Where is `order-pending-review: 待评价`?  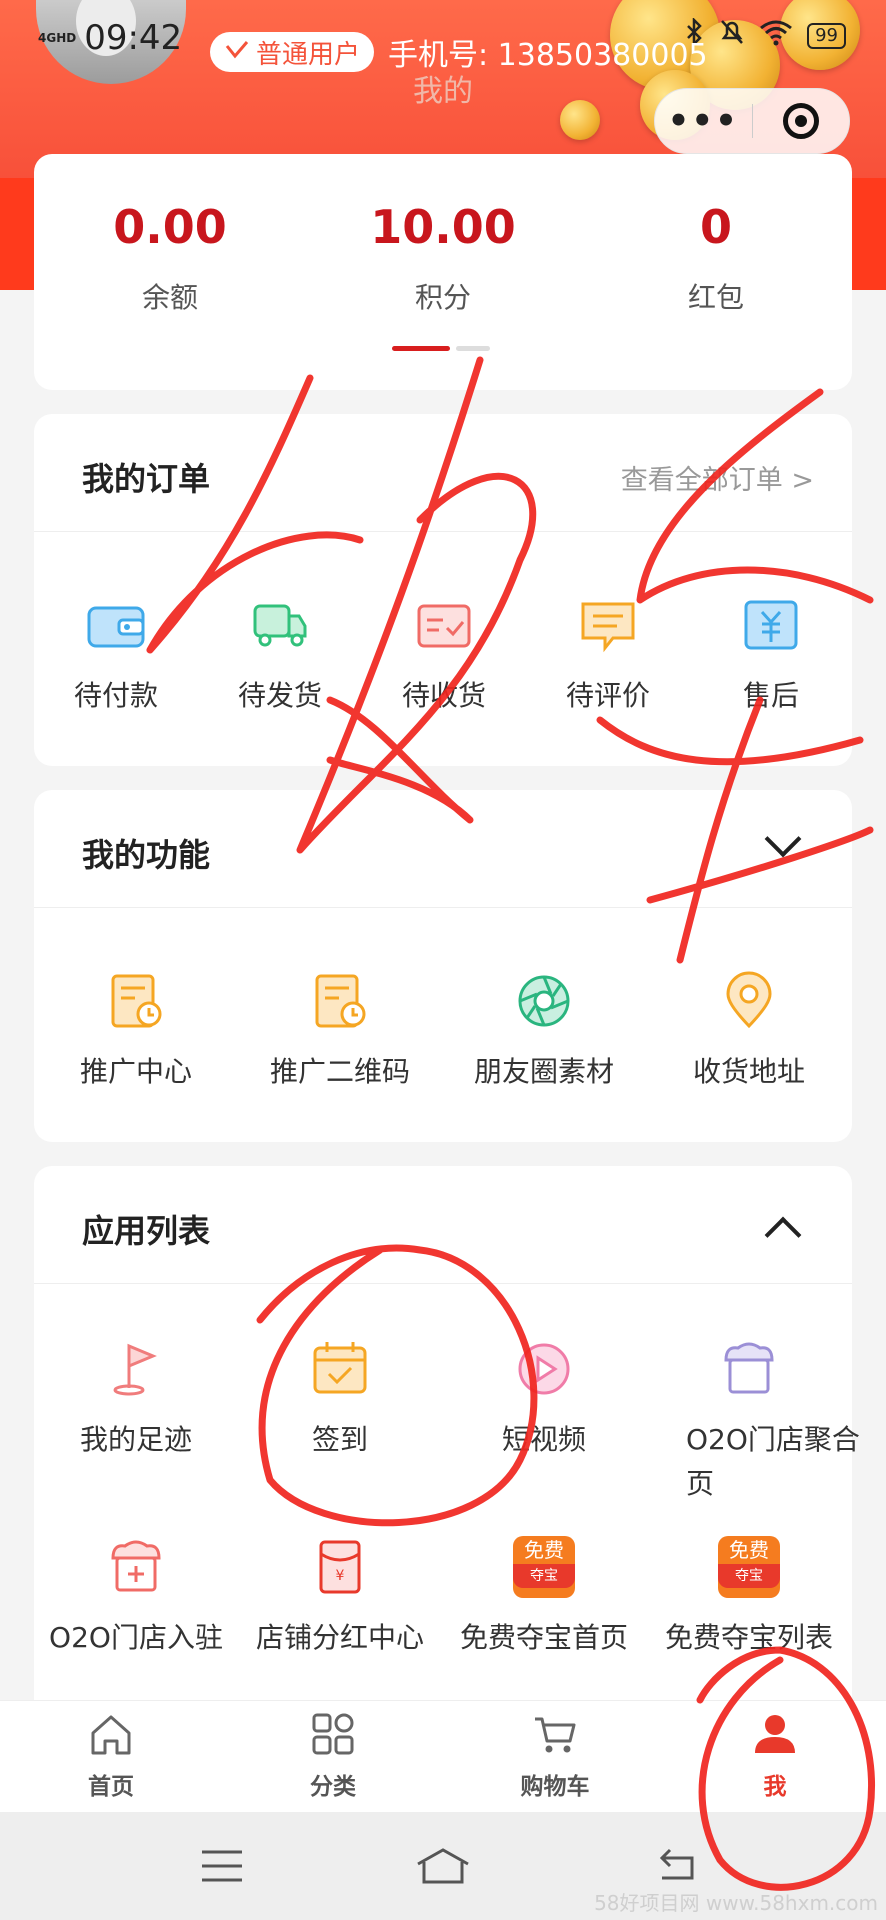
order-pending-review: 待评价 is located at coordinates (608, 656).